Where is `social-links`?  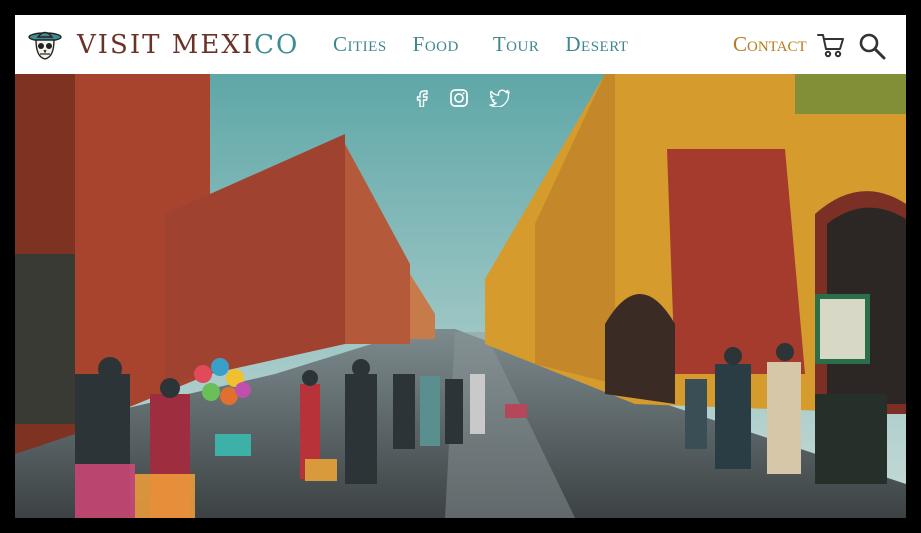
social-links is located at coordinates (473, 100).